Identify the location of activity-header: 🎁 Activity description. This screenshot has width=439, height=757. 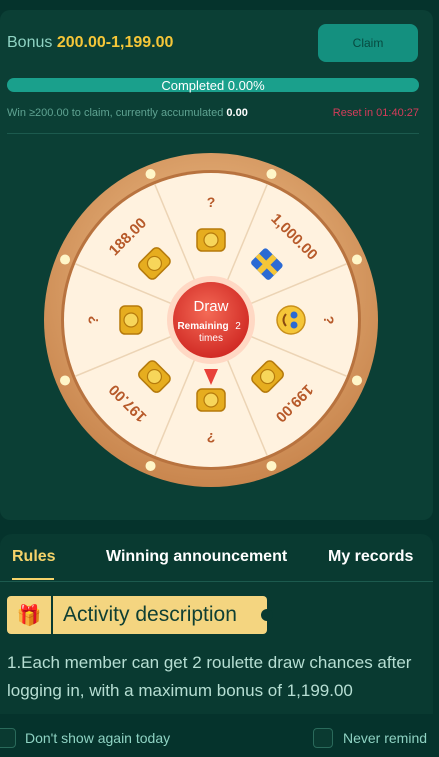
(140, 615).